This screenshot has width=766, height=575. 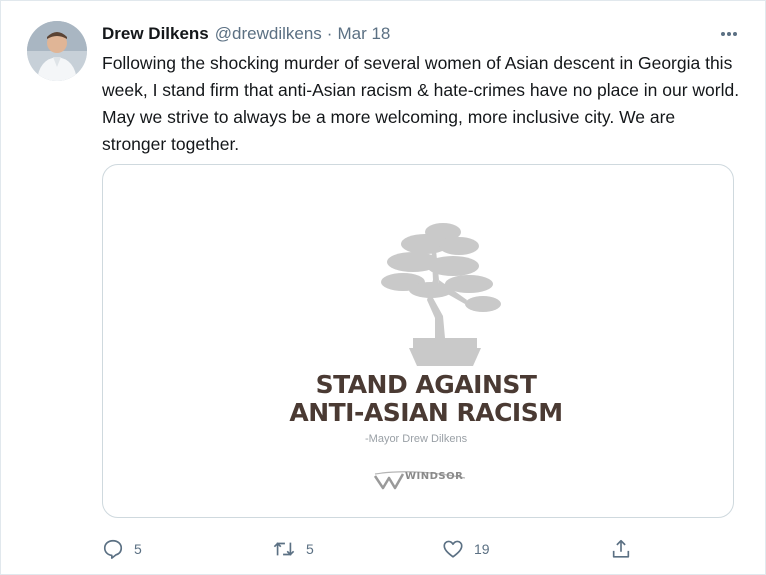 I want to click on avatar, so click(x=57, y=51).